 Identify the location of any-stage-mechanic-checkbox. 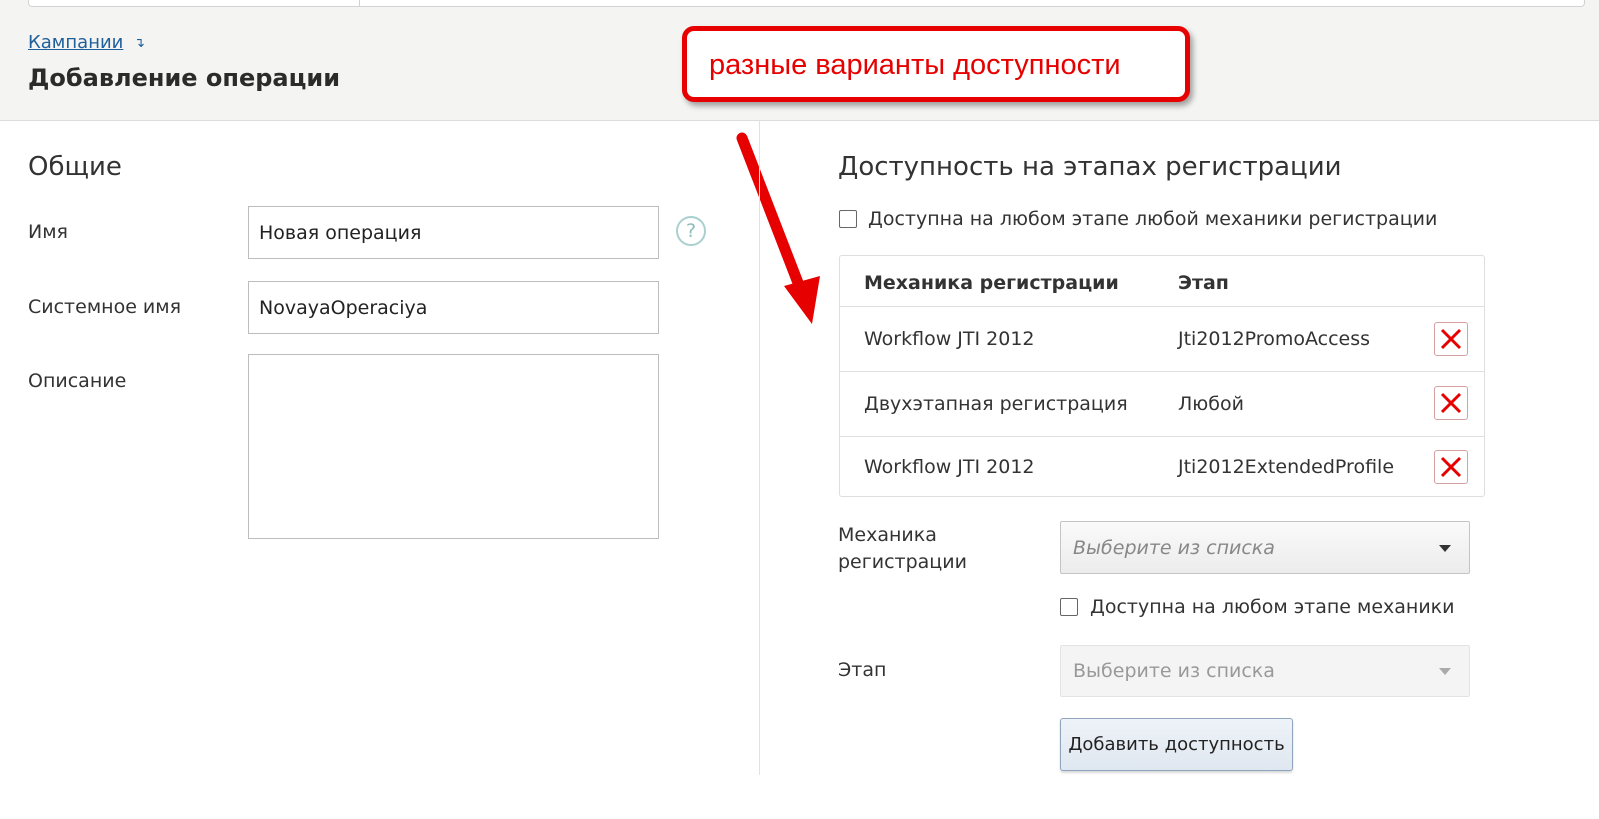
(1069, 607).